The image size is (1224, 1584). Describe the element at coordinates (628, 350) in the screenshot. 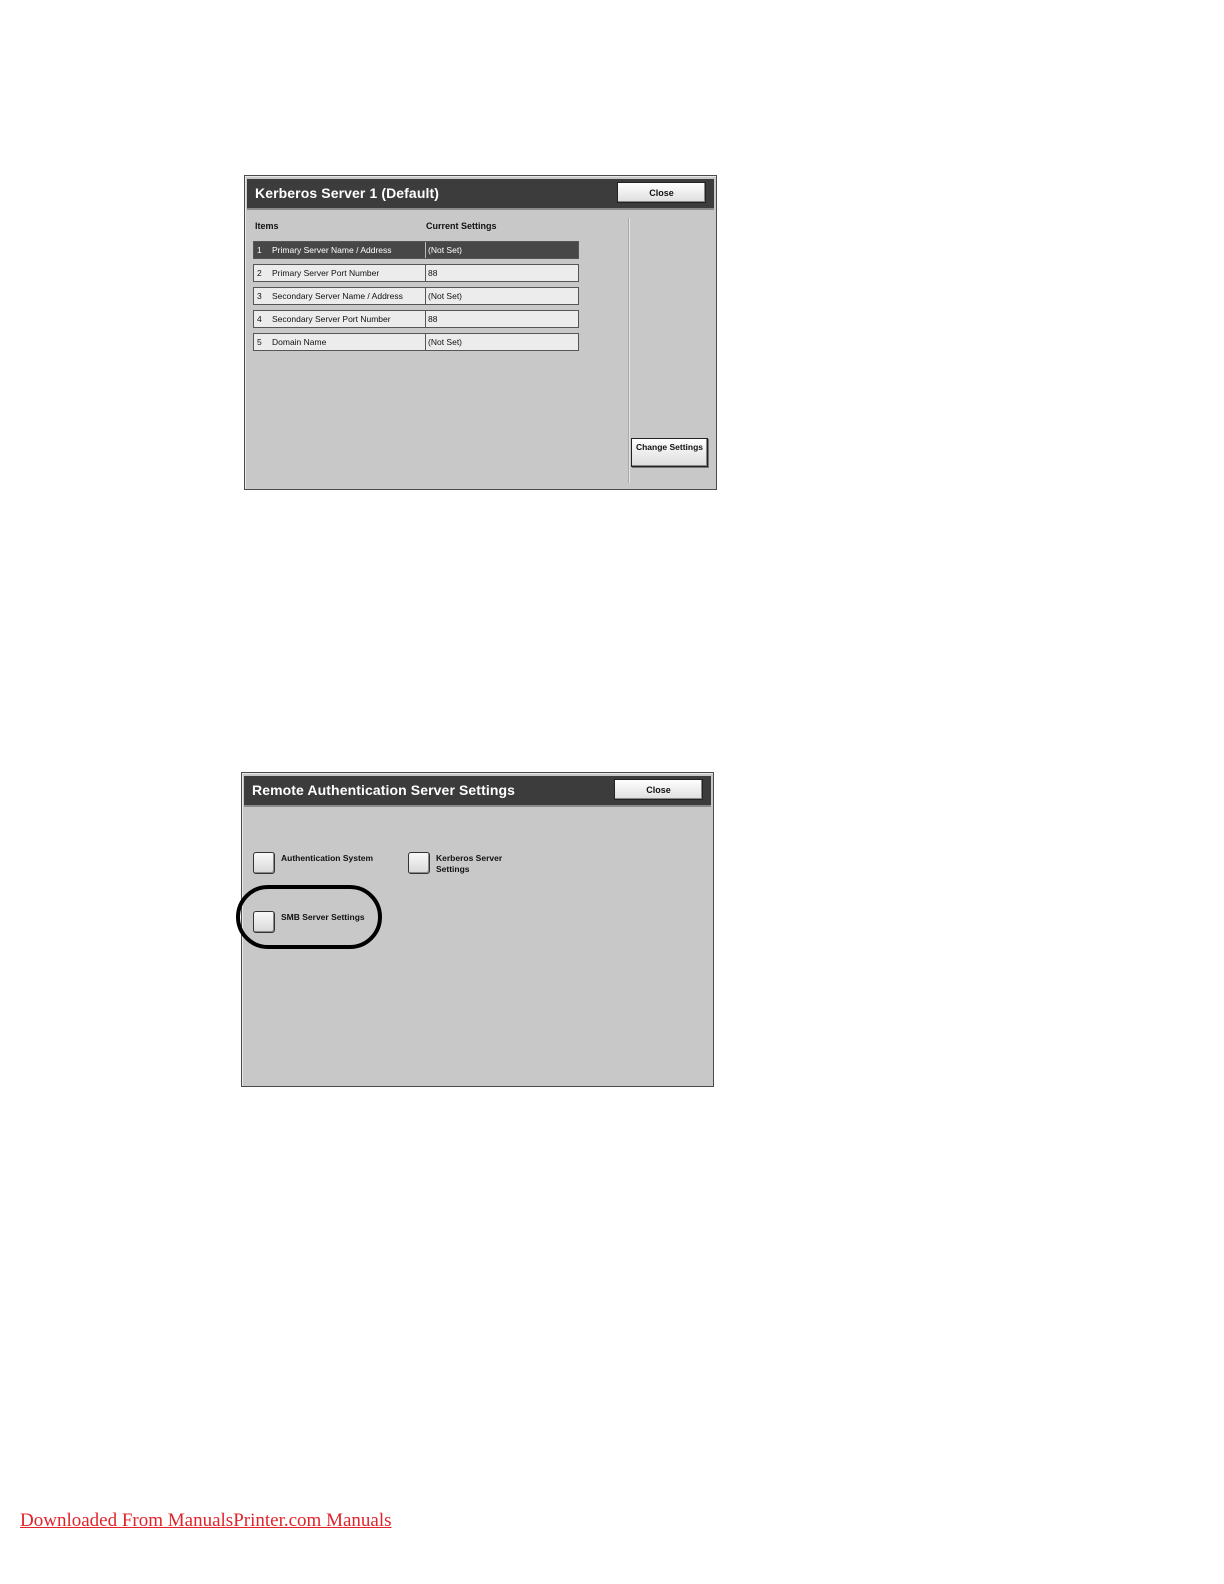

I see `panel-divider` at that location.